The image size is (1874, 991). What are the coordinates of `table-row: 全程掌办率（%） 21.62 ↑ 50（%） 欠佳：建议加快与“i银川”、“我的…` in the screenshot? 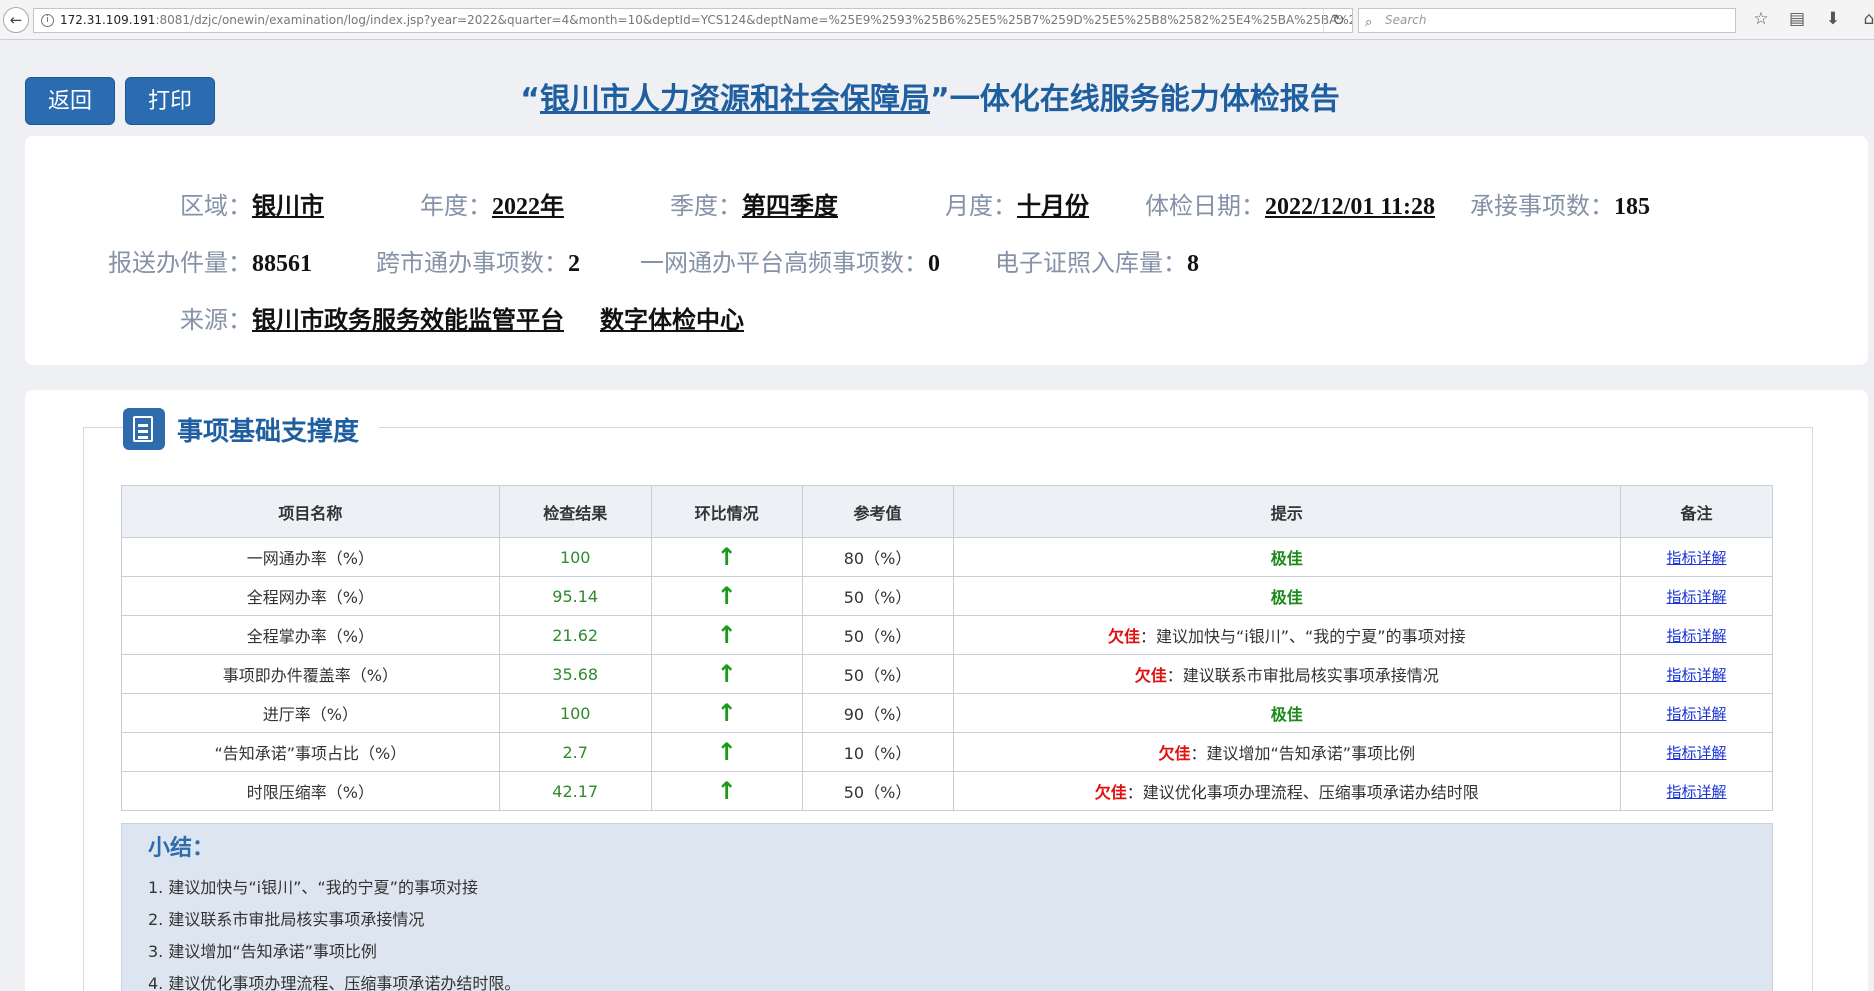 It's located at (947, 635).